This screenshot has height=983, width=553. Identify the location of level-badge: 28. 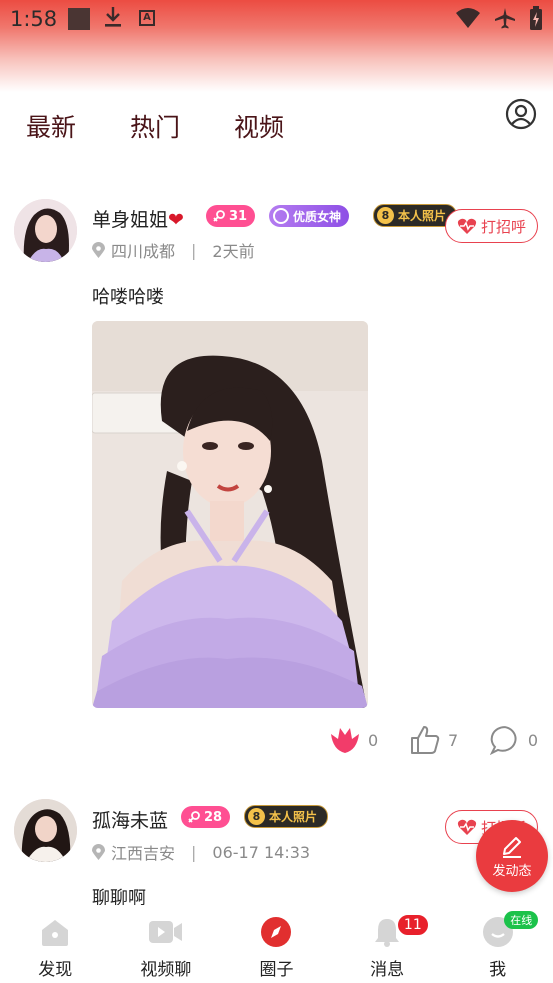
(206, 817).